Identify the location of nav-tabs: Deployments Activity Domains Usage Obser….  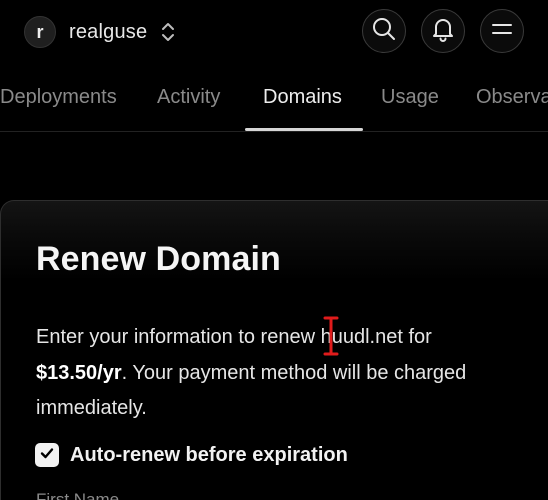
(274, 98).